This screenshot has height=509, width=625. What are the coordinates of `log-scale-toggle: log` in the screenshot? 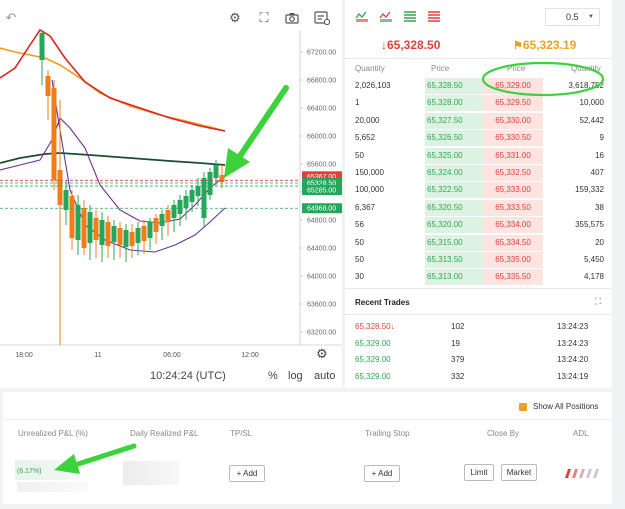 It's located at (295, 376).